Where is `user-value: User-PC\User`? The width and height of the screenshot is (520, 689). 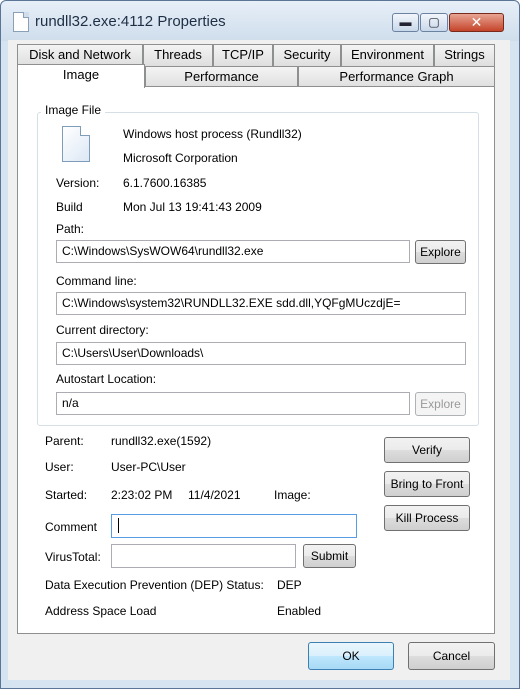 user-value: User-PC\User is located at coordinates (148, 467).